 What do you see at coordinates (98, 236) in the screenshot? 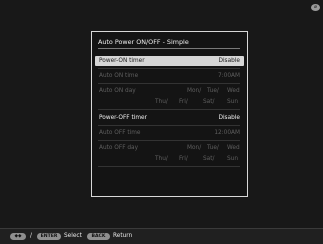
I see `back-key-icon: BACK` at bounding box center [98, 236].